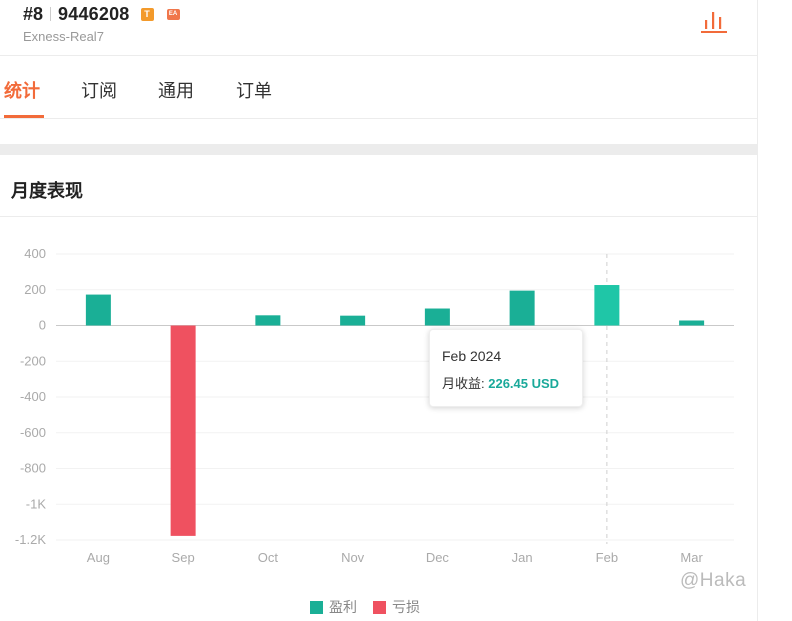  I want to click on legend-loss-label: 亏损, so click(406, 607).